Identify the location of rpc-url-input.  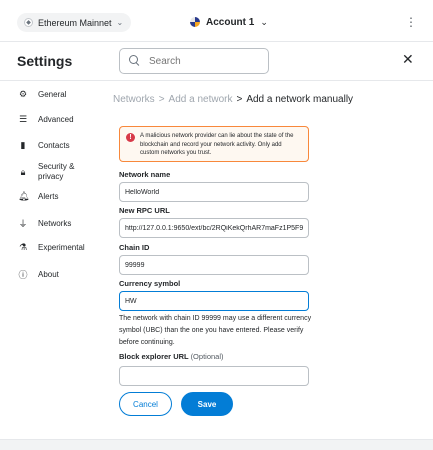
(214, 228).